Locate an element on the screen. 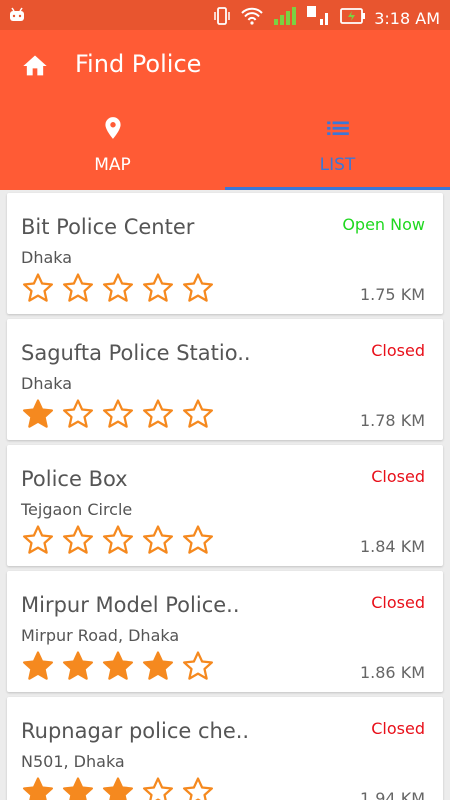 This screenshot has width=450, height=800. tab-map: MAP is located at coordinates (112, 146).